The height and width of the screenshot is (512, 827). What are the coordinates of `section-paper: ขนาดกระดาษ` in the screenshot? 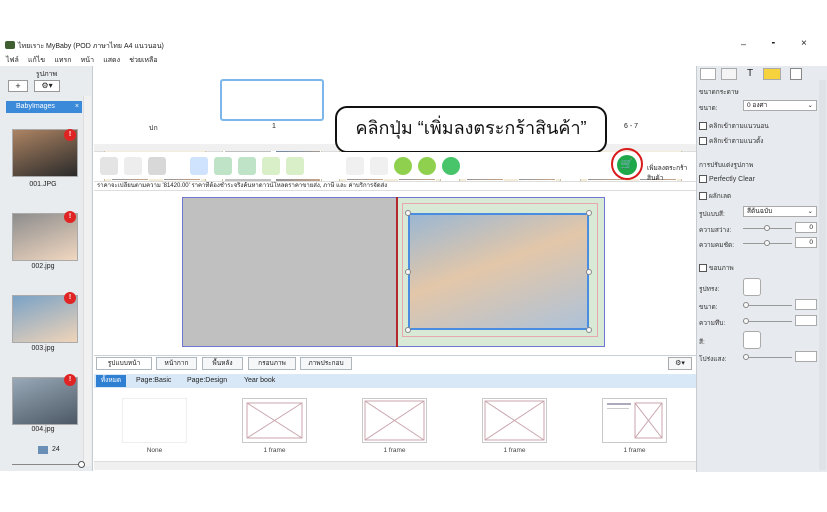 It's located at (719, 92).